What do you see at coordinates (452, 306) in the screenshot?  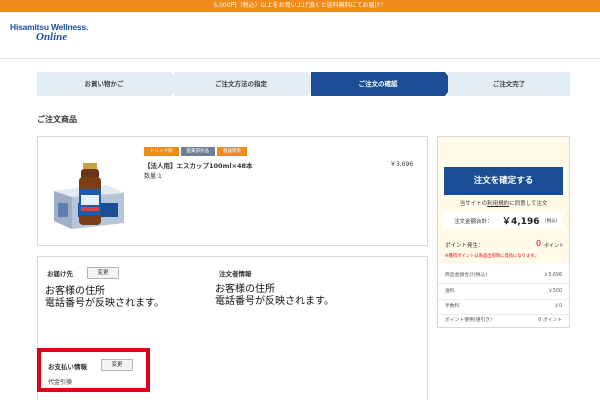 I see `row-label: 手数料` at bounding box center [452, 306].